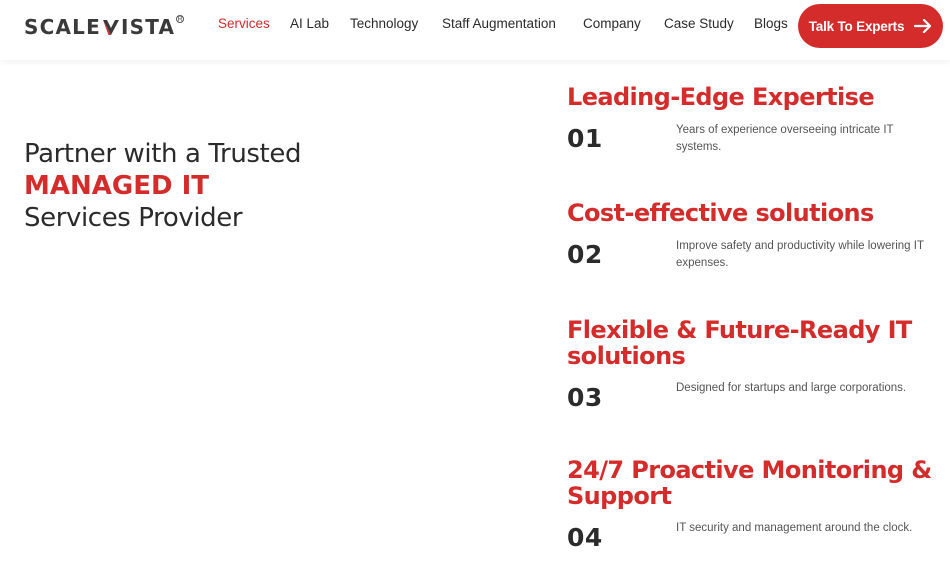  Describe the element at coordinates (749, 470) in the screenshot. I see `feature-title: 24/7 Proactive Monitoring &` at that location.